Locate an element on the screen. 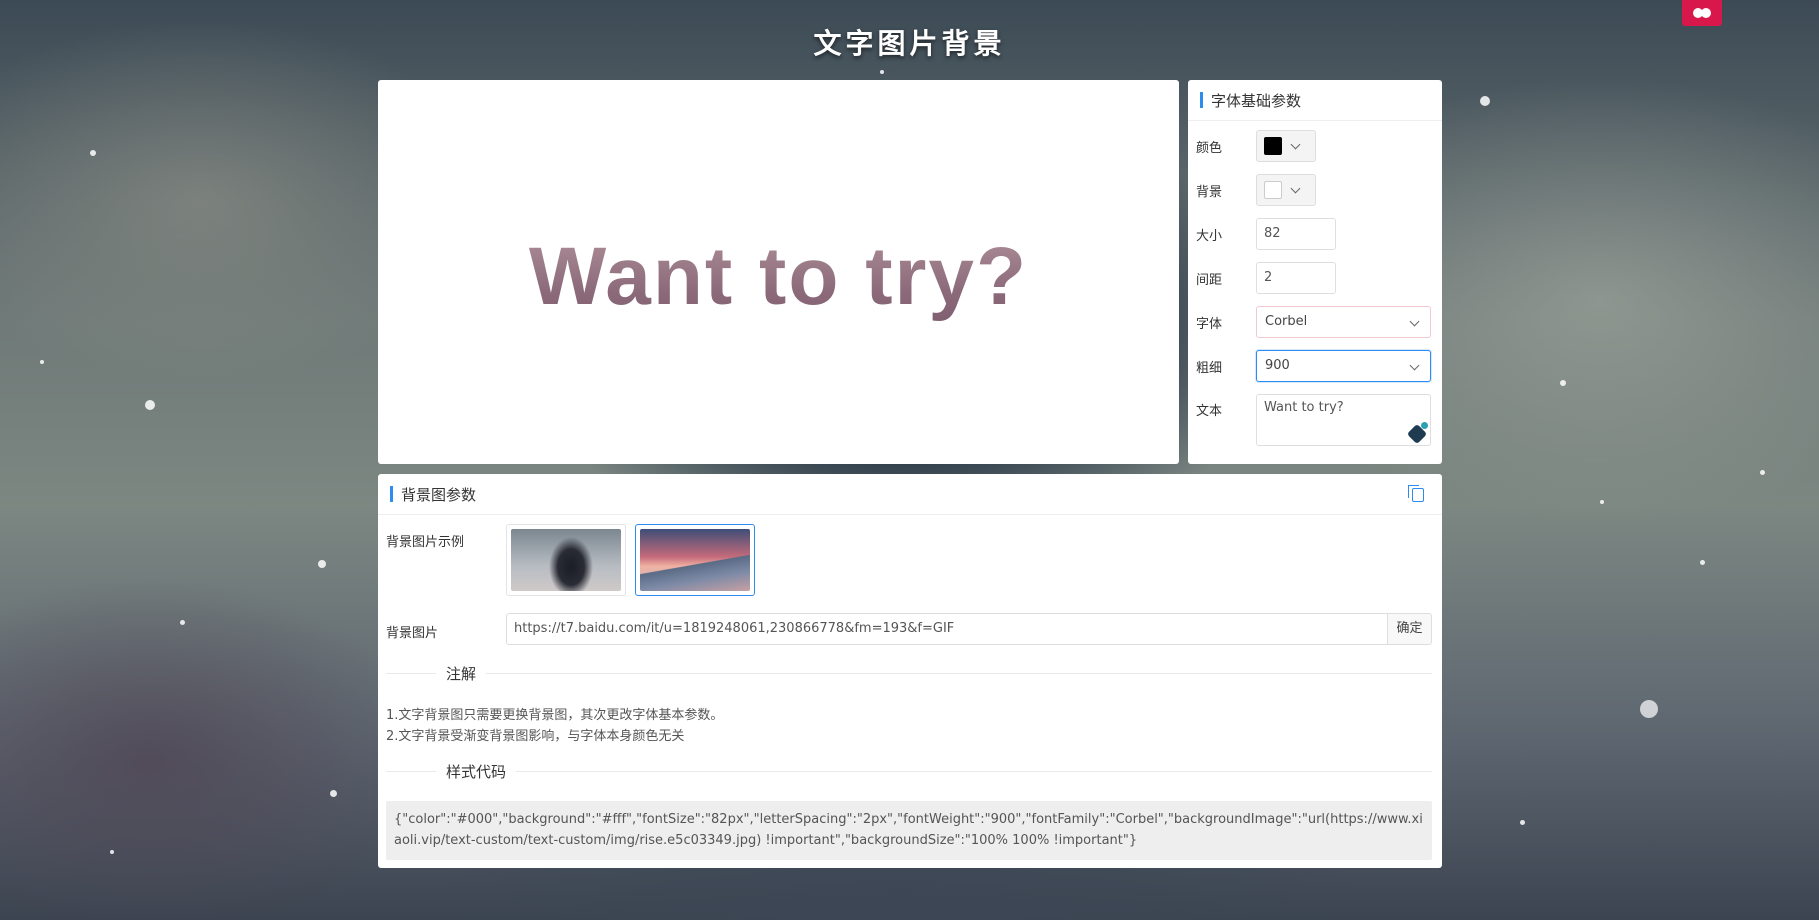 The width and height of the screenshot is (1819, 920). copy-icon is located at coordinates (1416, 493).